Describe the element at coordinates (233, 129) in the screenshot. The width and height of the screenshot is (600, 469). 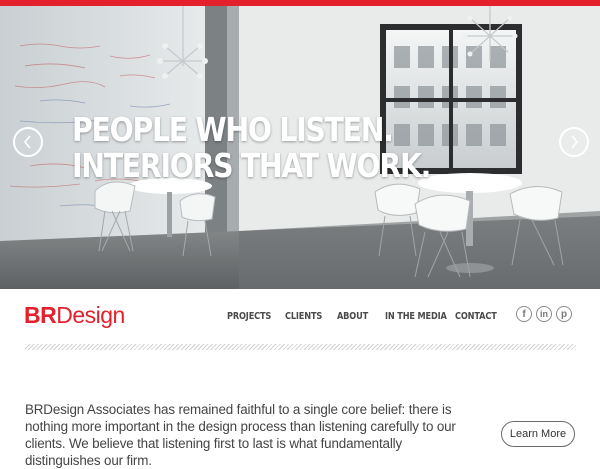
I see `hero-headline-line-1: PEOPLE WHO LISTEN.` at that location.